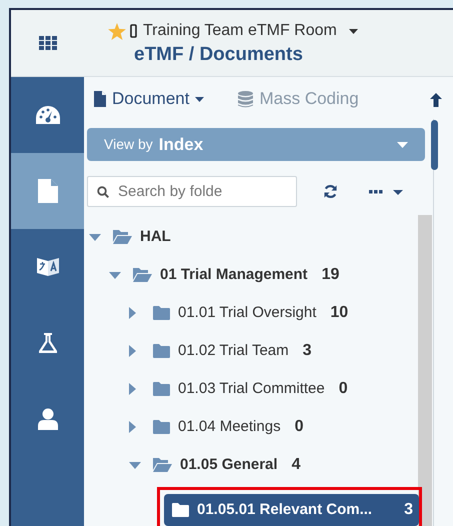 The width and height of the screenshot is (453, 526). Describe the element at coordinates (133, 31) in the screenshot. I see `phone-icon` at that location.